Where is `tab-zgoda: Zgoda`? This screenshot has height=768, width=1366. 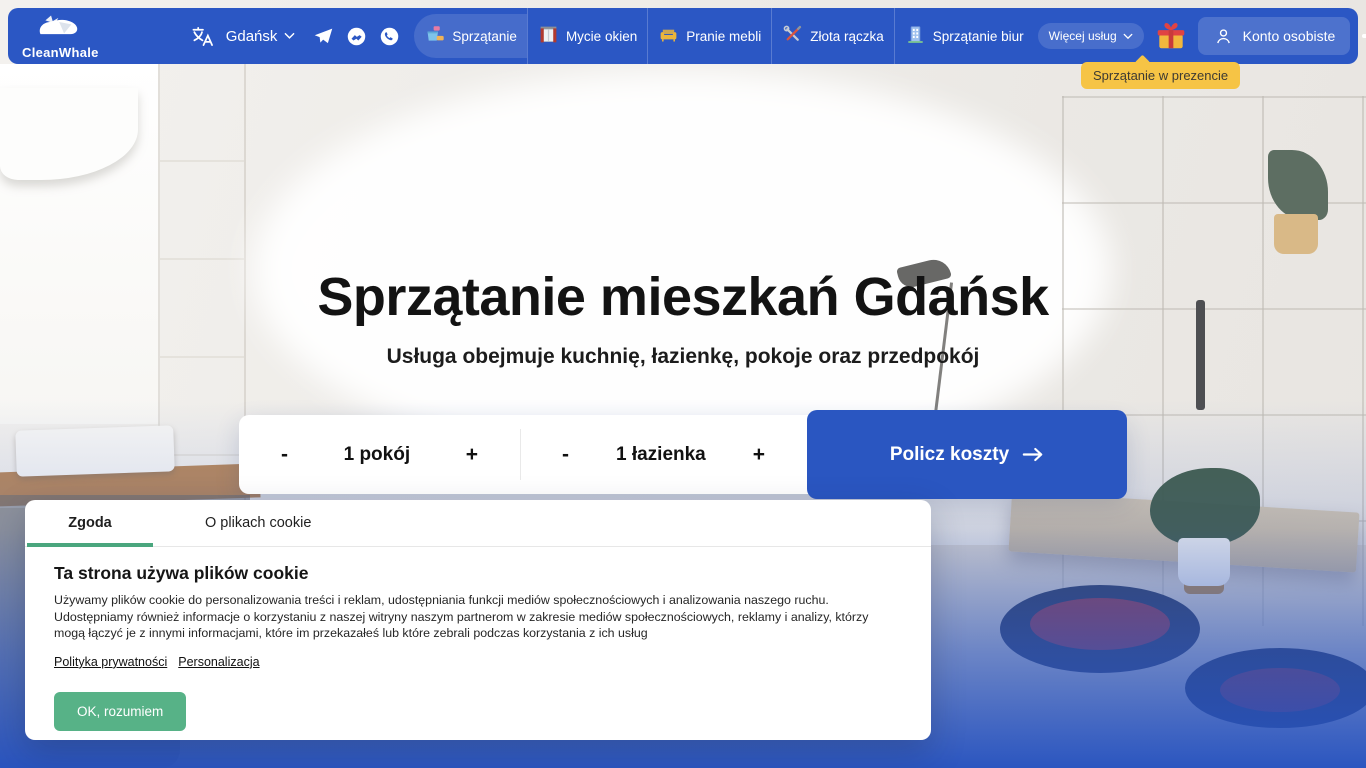
tab-zgoda: Zgoda is located at coordinates (90, 523).